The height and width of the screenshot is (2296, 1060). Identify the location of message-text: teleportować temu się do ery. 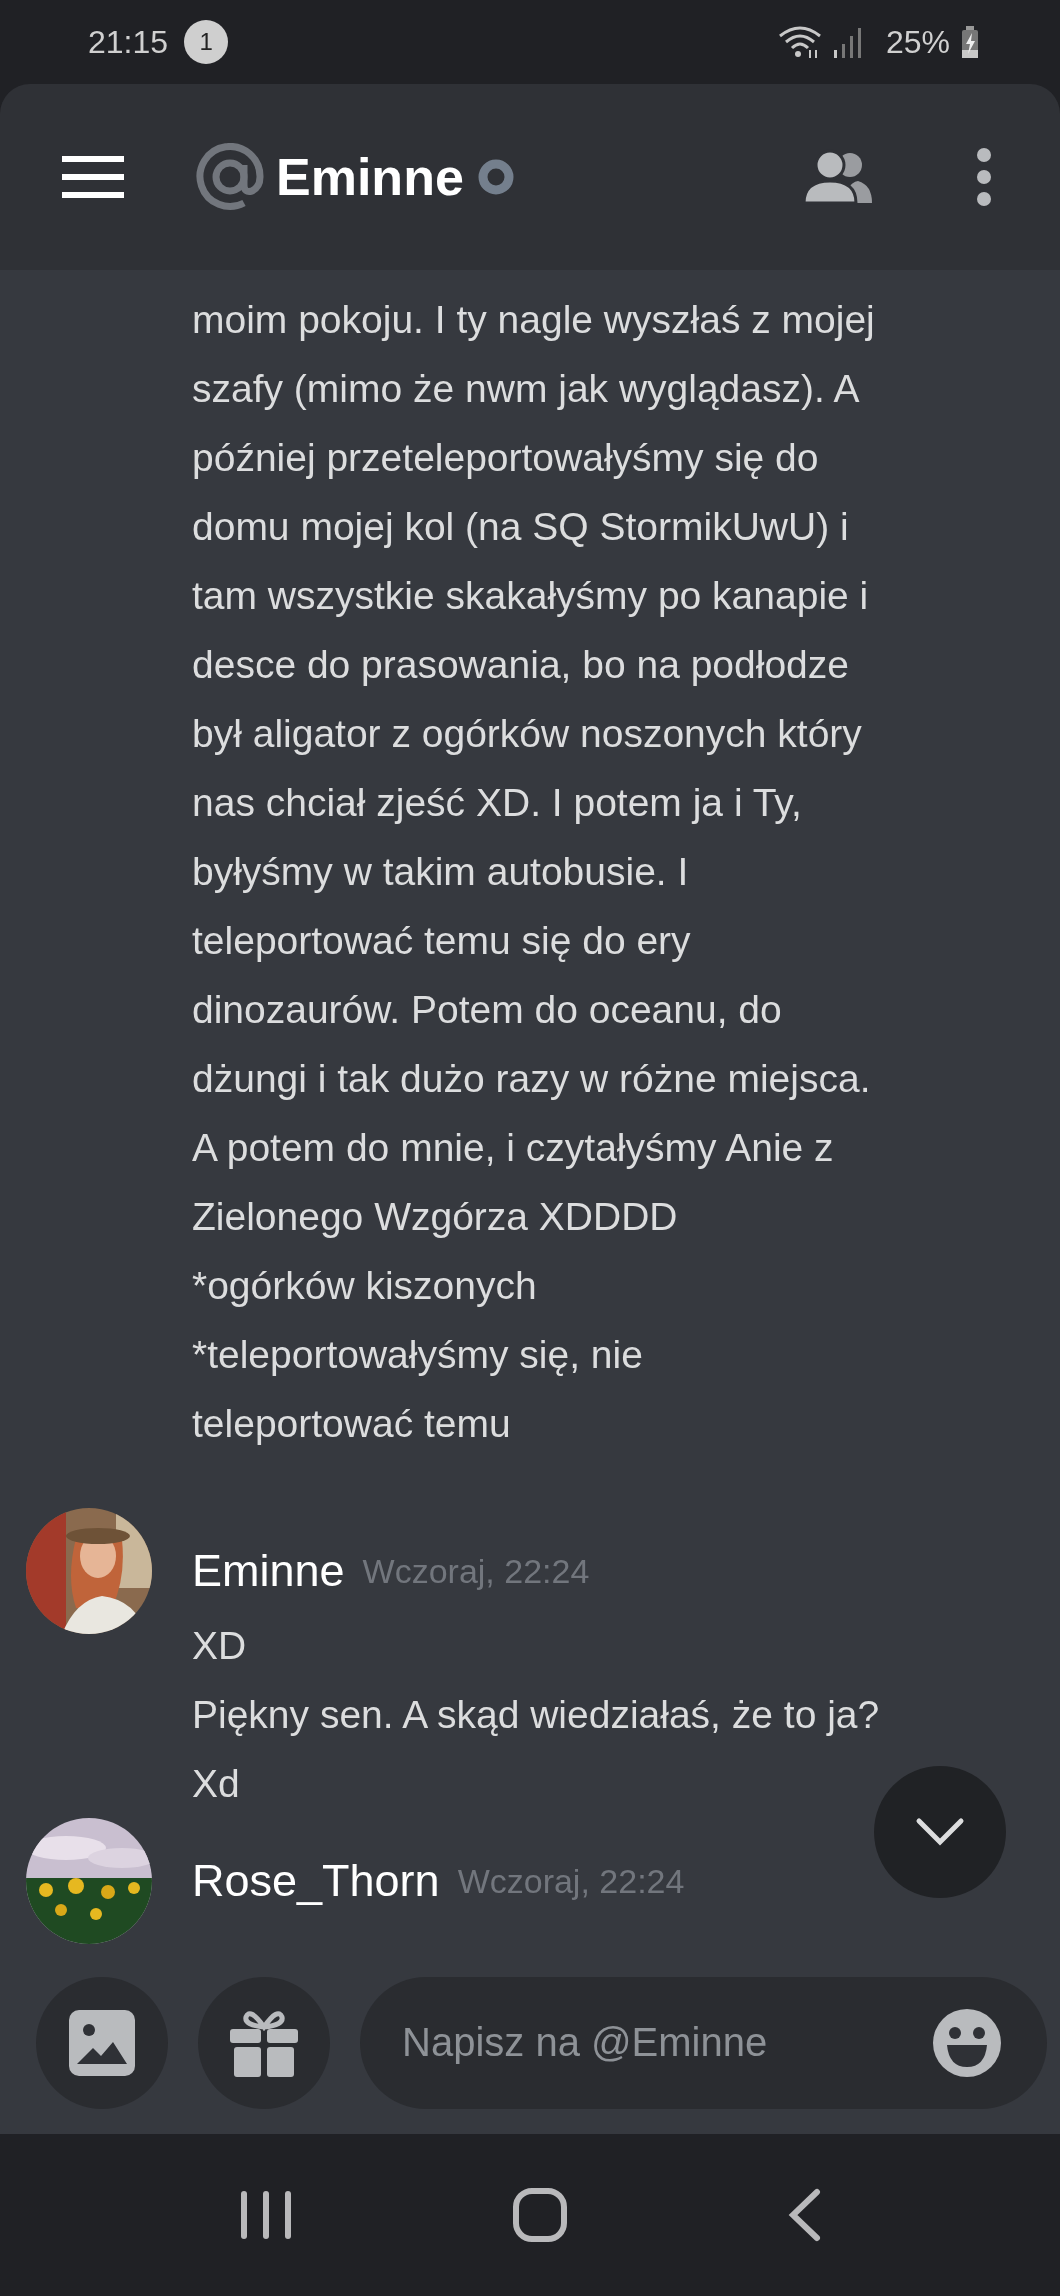
(441, 941).